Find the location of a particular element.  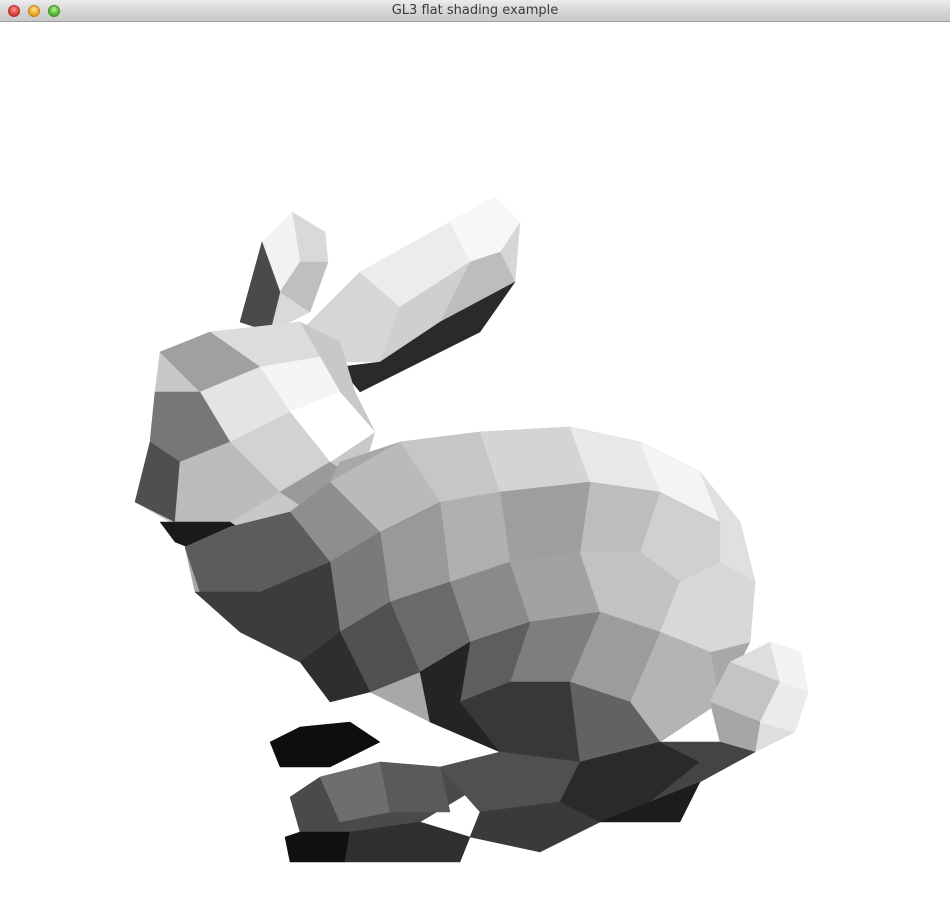

title-bar: GL3 flat shading example is located at coordinates (475, 11).